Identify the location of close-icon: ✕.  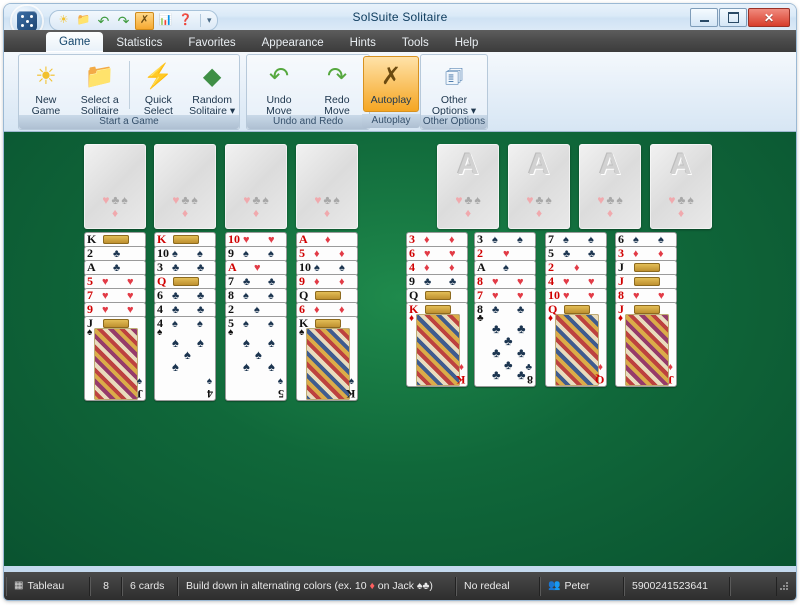
(769, 17).